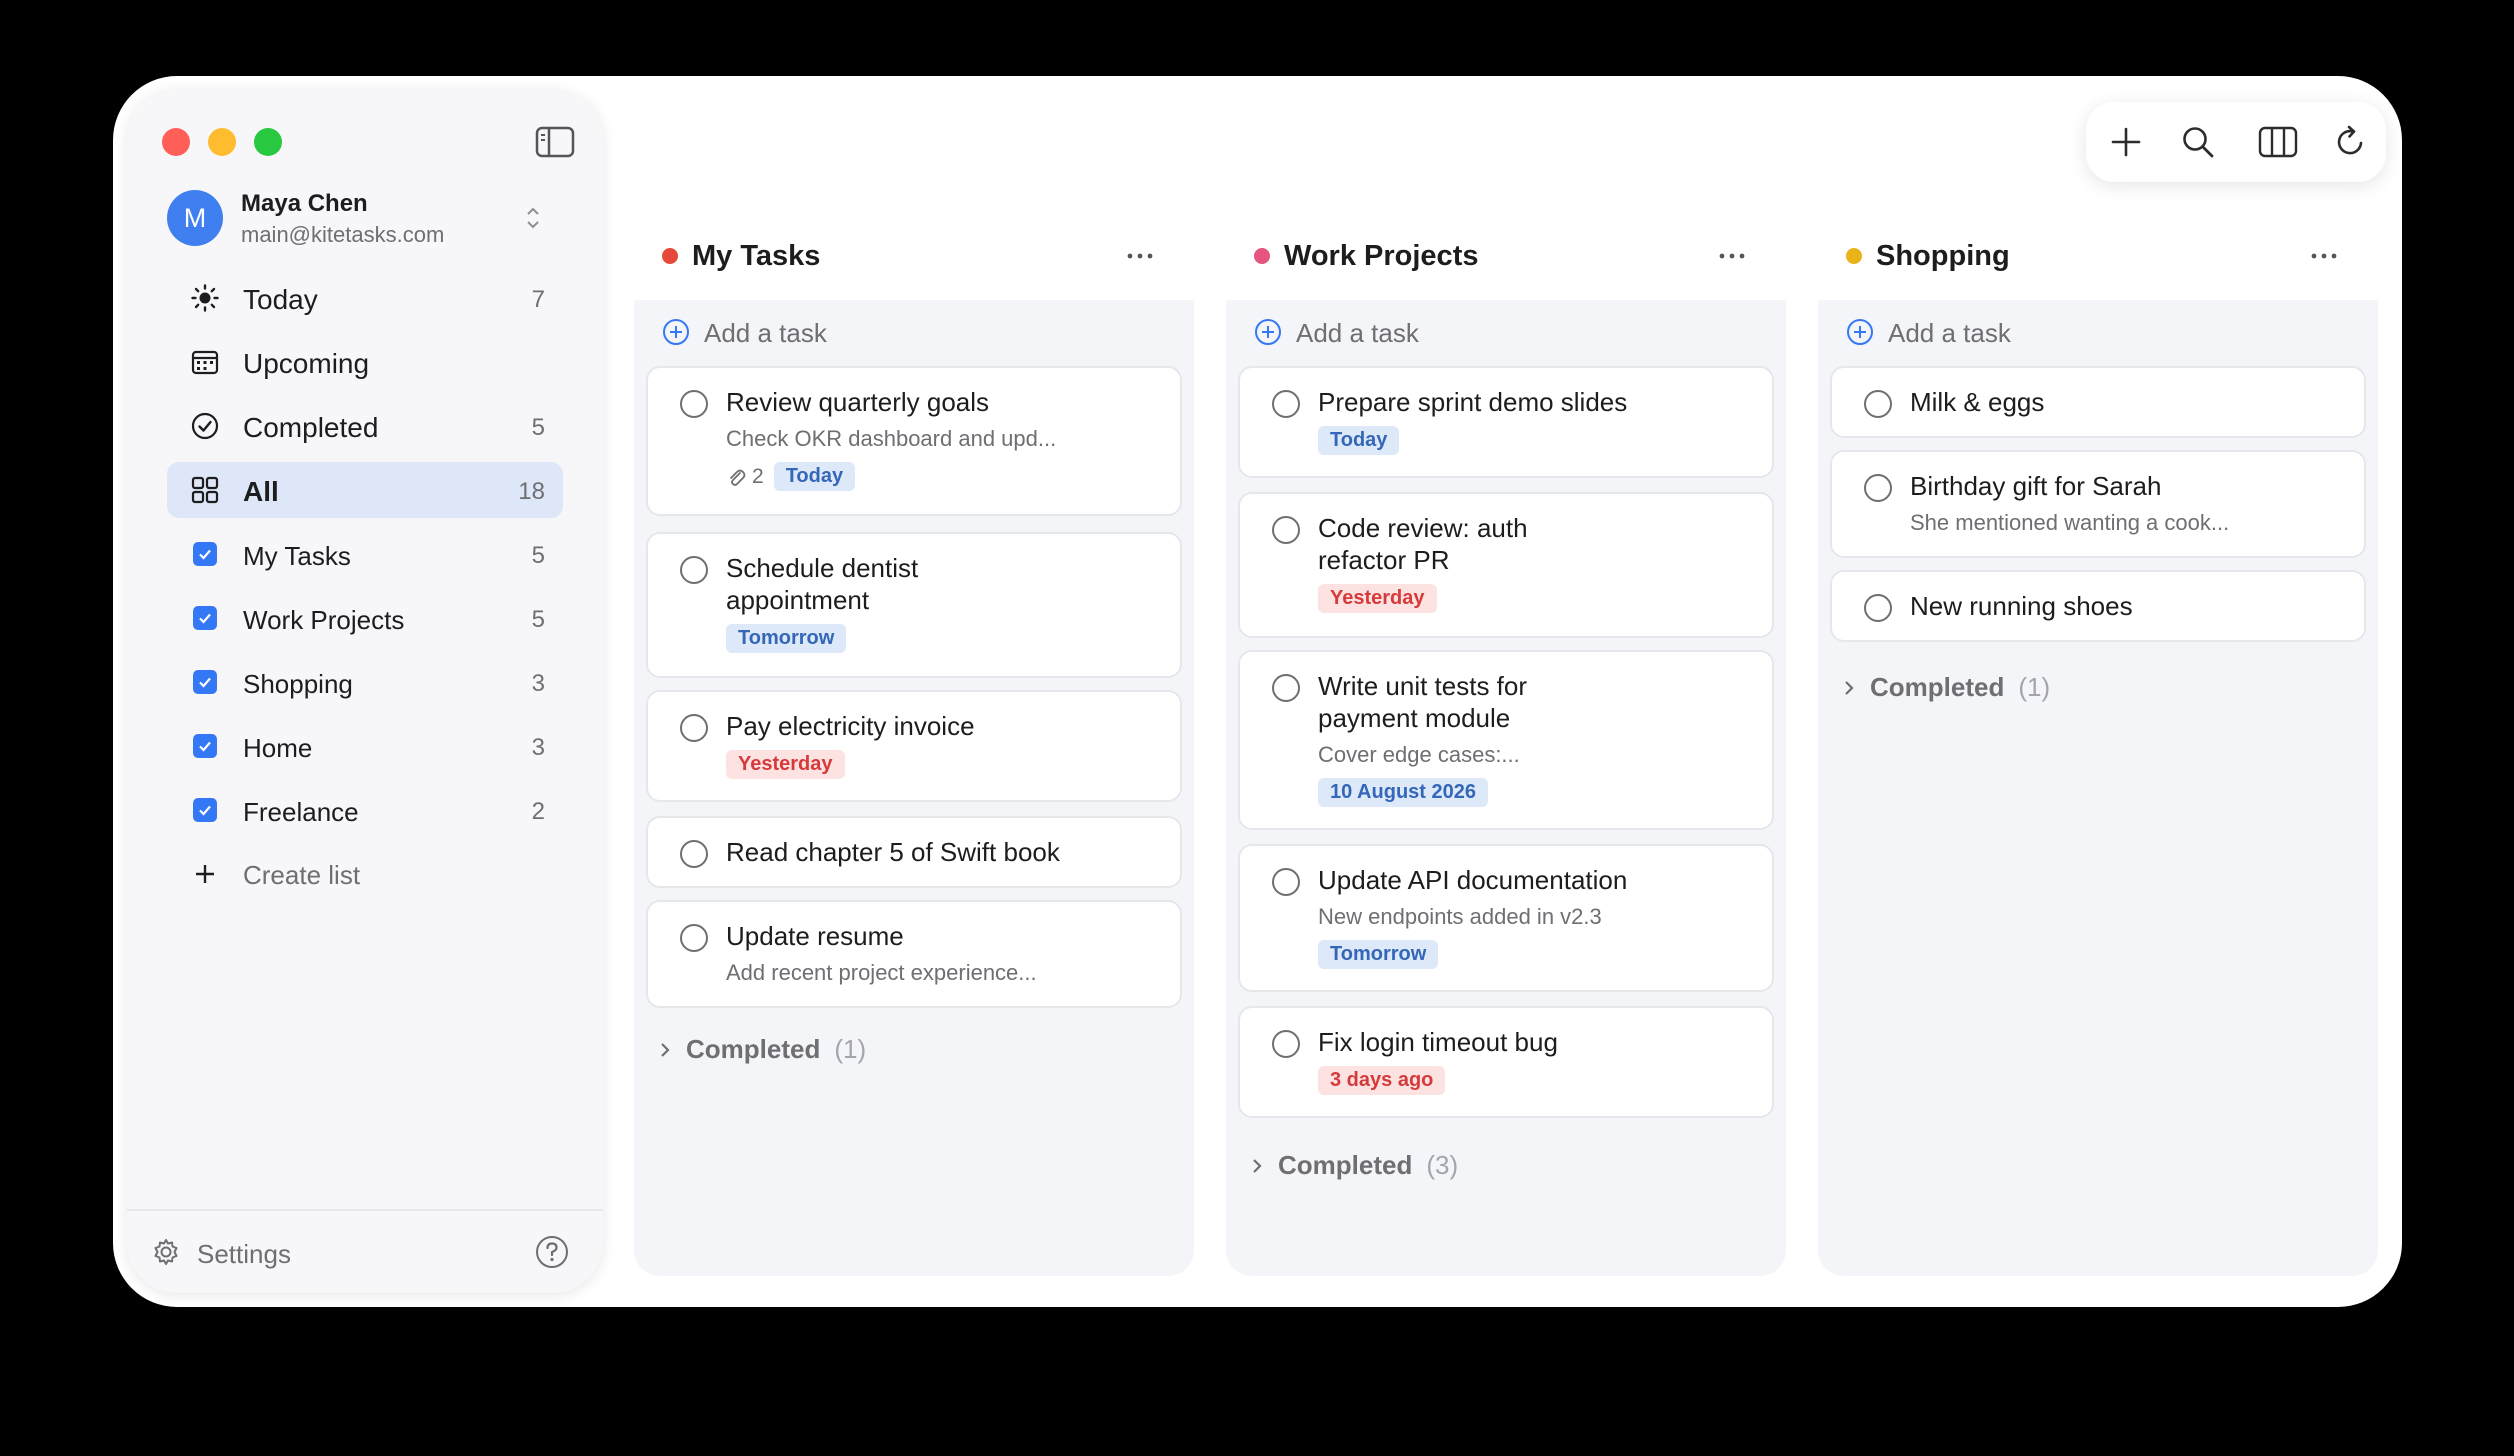  I want to click on close-window-button, so click(176, 142).